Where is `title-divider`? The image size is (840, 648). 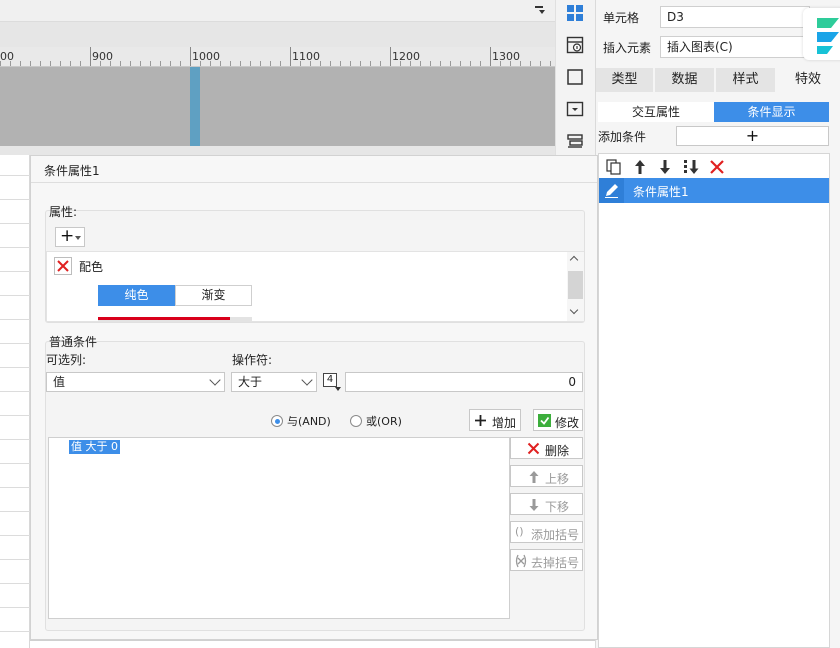 title-divider is located at coordinates (314, 182).